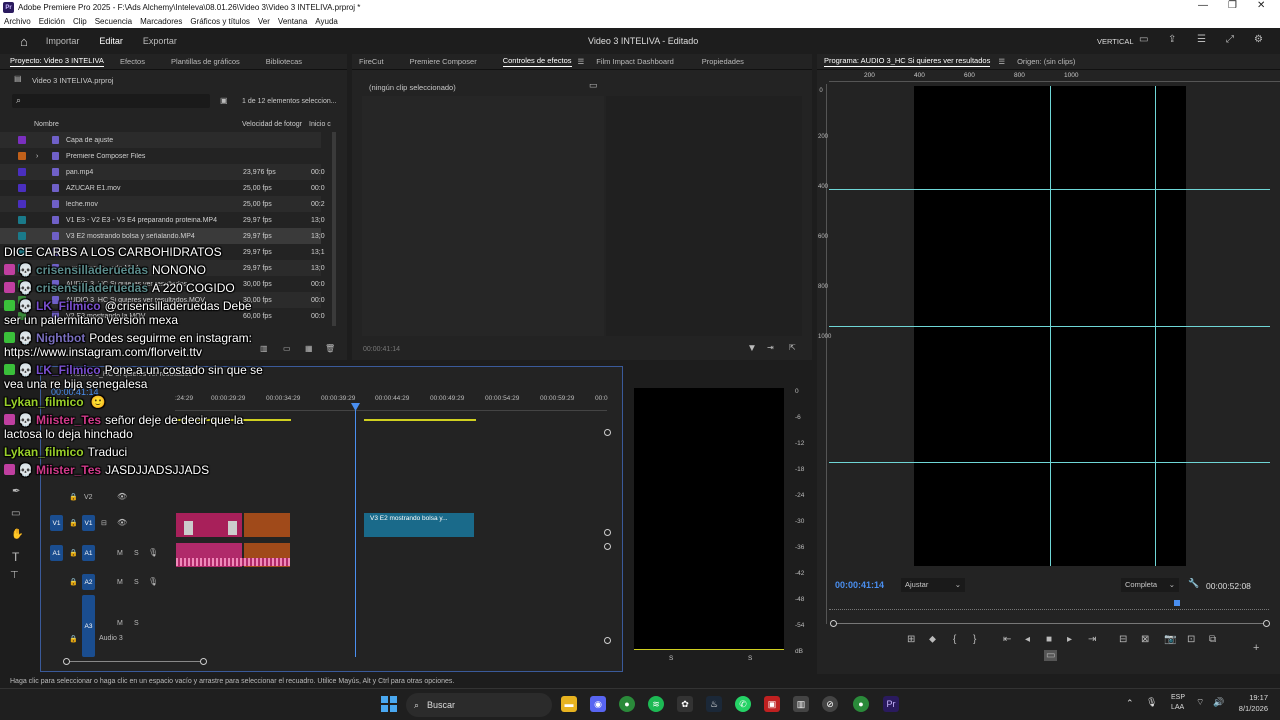 This screenshot has height=720, width=1280. Describe the element at coordinates (1212, 639) in the screenshot. I see `vr-icon: ⧉` at that location.